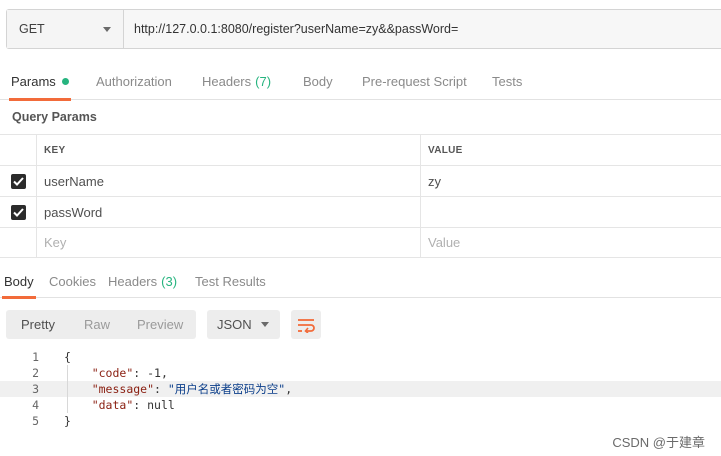 The image size is (721, 456). I want to click on column-header-key: KEY, so click(229, 150).